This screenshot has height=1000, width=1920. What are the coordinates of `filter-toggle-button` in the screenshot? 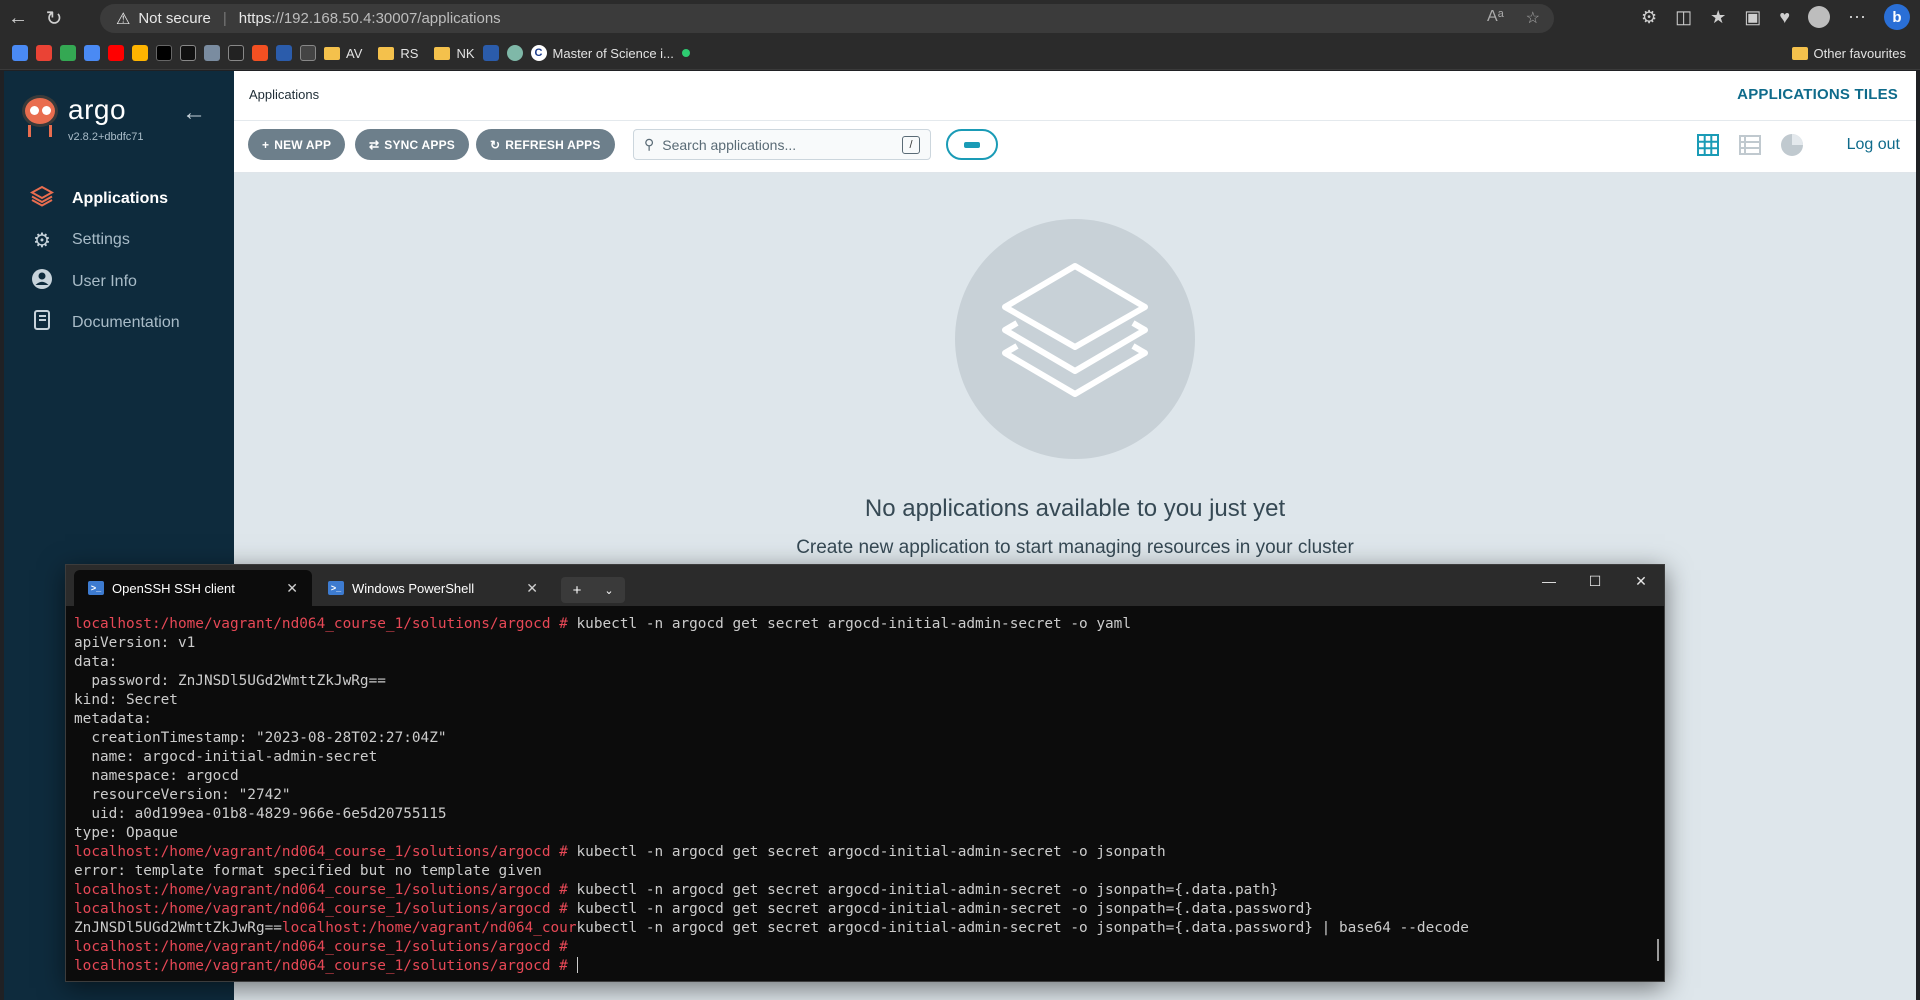 It's located at (972, 144).